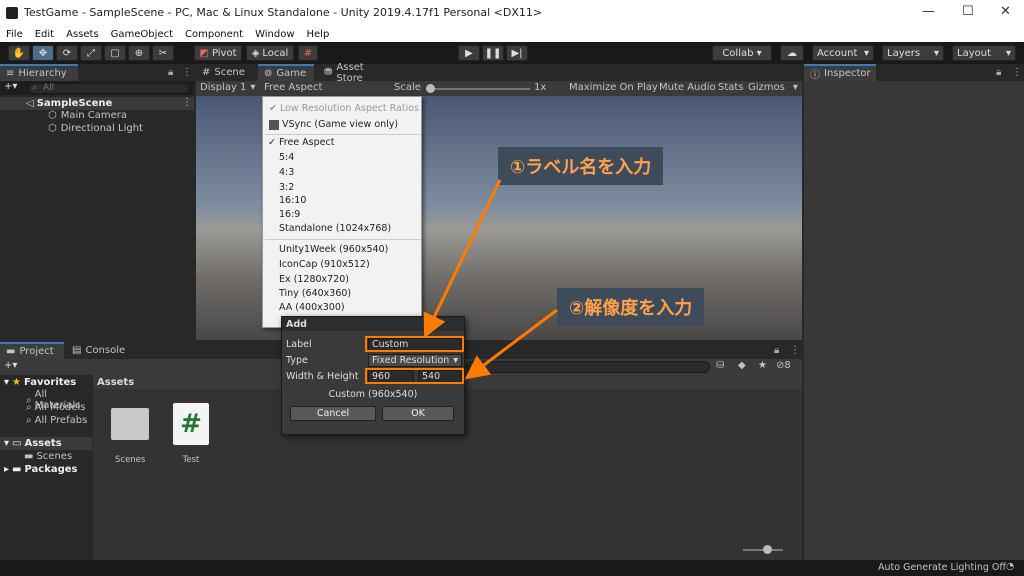 This screenshot has height=576, width=1024. Describe the element at coordinates (227, 87) in the screenshot. I see `display-dropdown: Display 1 ▾` at that location.